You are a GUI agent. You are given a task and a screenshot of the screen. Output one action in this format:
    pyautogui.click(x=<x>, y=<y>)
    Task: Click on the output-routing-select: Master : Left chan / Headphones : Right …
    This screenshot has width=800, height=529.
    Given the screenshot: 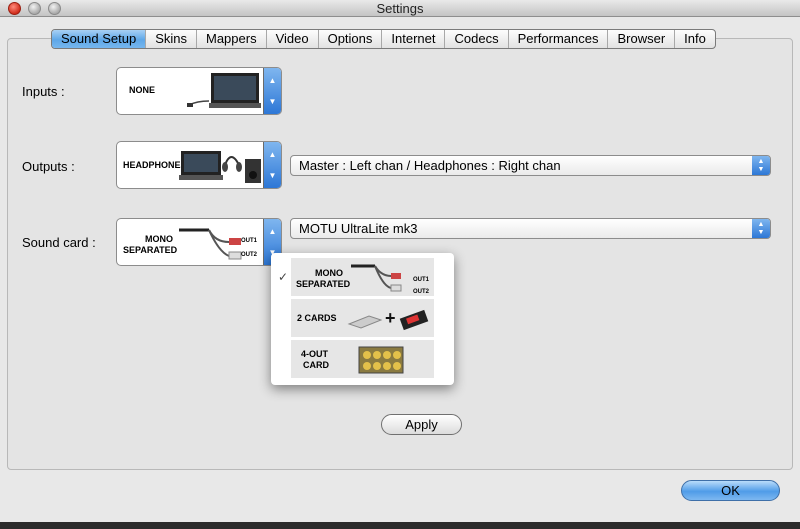 What is the action you would take?
    pyautogui.click(x=530, y=165)
    